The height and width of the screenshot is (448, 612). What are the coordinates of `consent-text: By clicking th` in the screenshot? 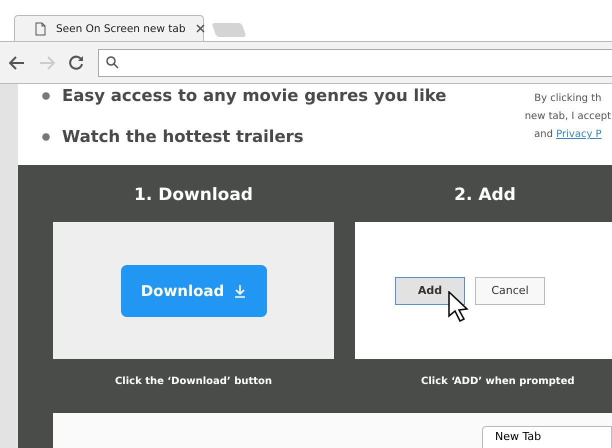 It's located at (567, 99).